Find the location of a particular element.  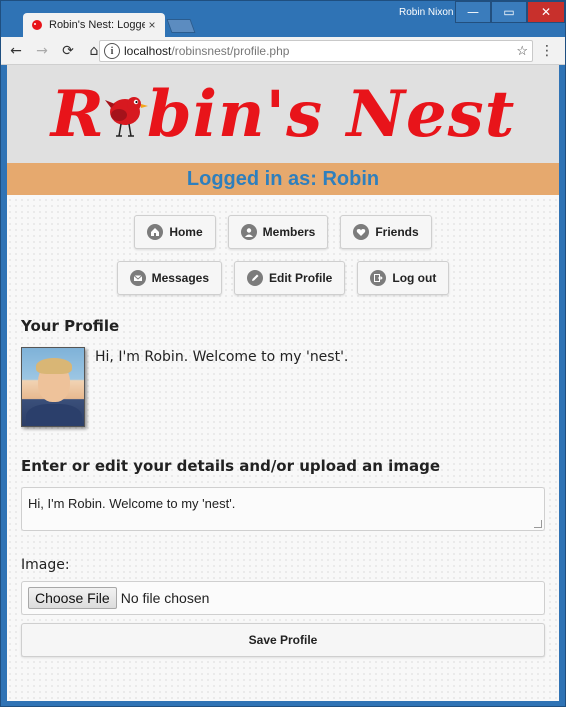

choose-file-button: Choose File is located at coordinates (72, 598).